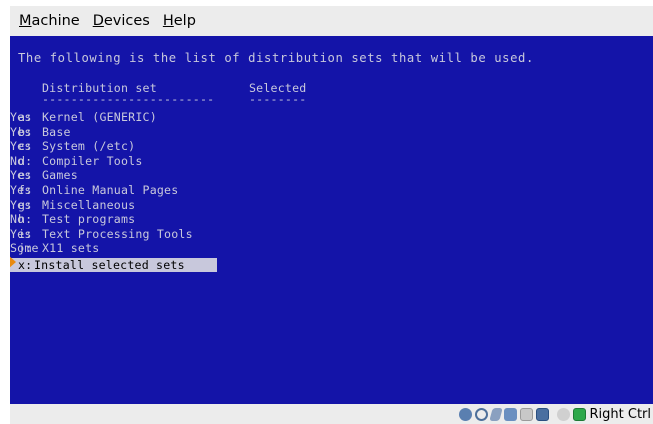 The image size is (653, 424). What do you see at coordinates (55, 21) in the screenshot?
I see `menu-machine-label: achine` at bounding box center [55, 21].